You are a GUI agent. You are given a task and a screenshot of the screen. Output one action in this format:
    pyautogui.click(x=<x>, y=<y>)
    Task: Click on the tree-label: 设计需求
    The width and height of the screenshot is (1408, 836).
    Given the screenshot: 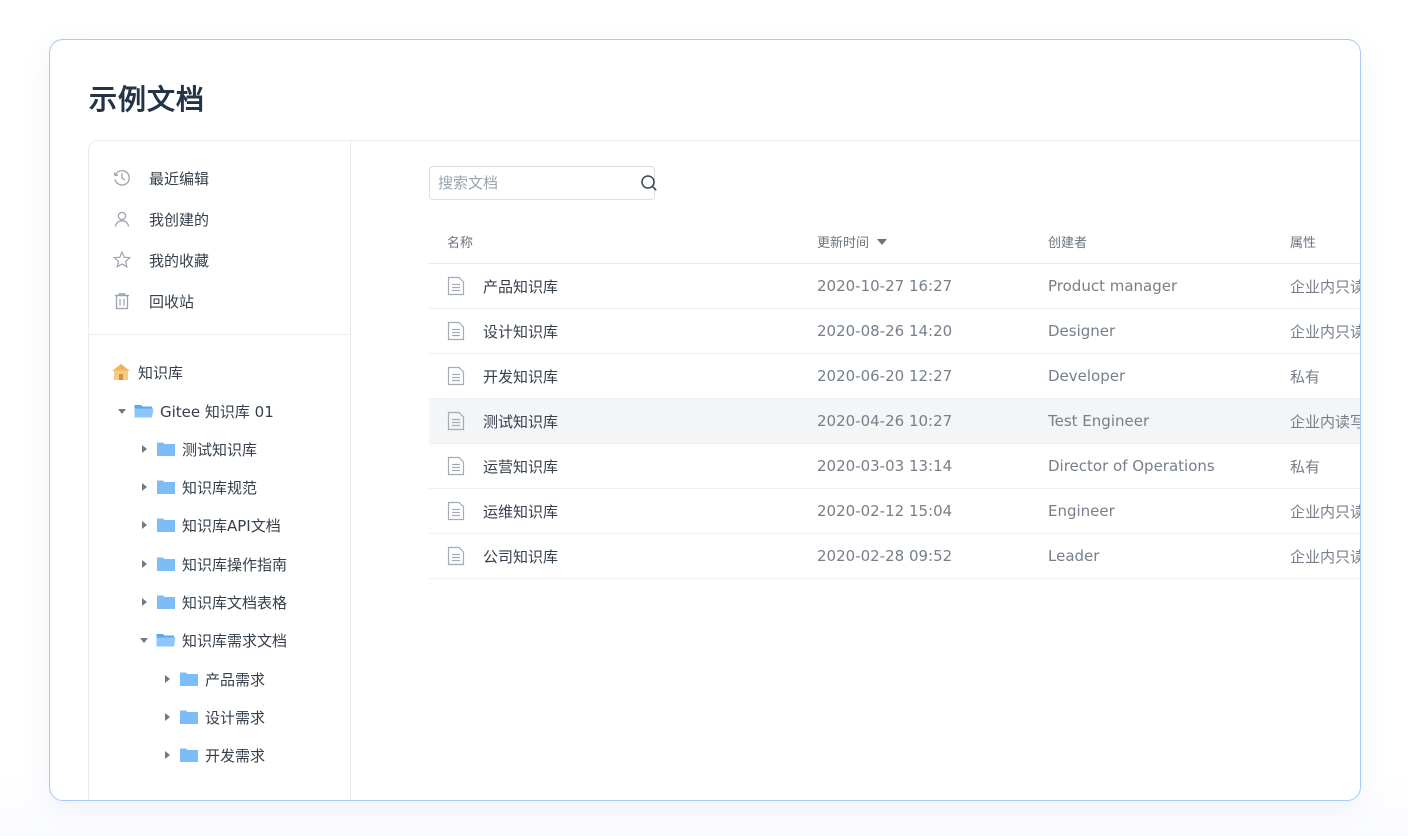 What is the action you would take?
    pyautogui.click(x=235, y=717)
    